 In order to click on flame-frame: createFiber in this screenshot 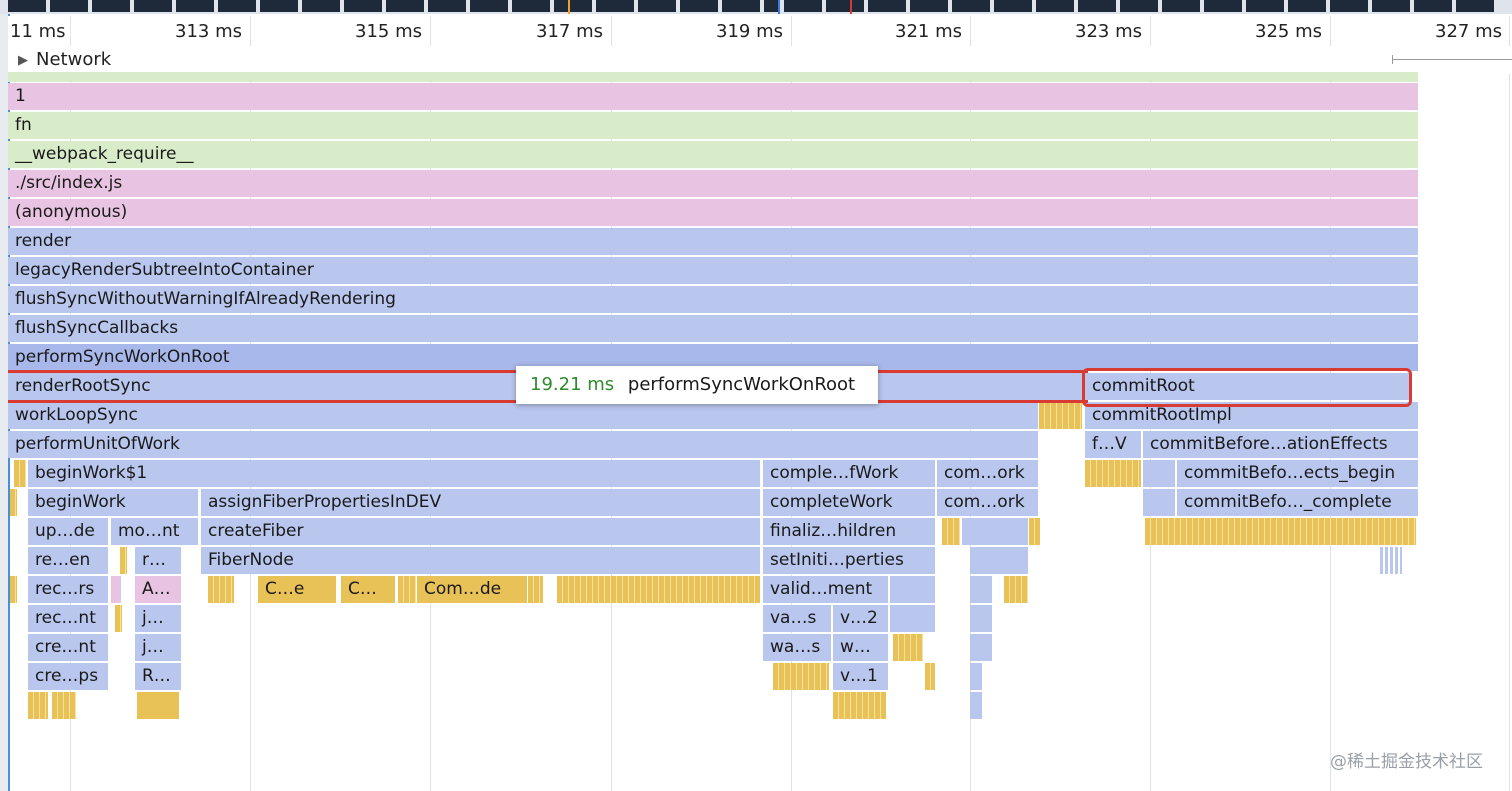, I will do `click(480, 531)`.